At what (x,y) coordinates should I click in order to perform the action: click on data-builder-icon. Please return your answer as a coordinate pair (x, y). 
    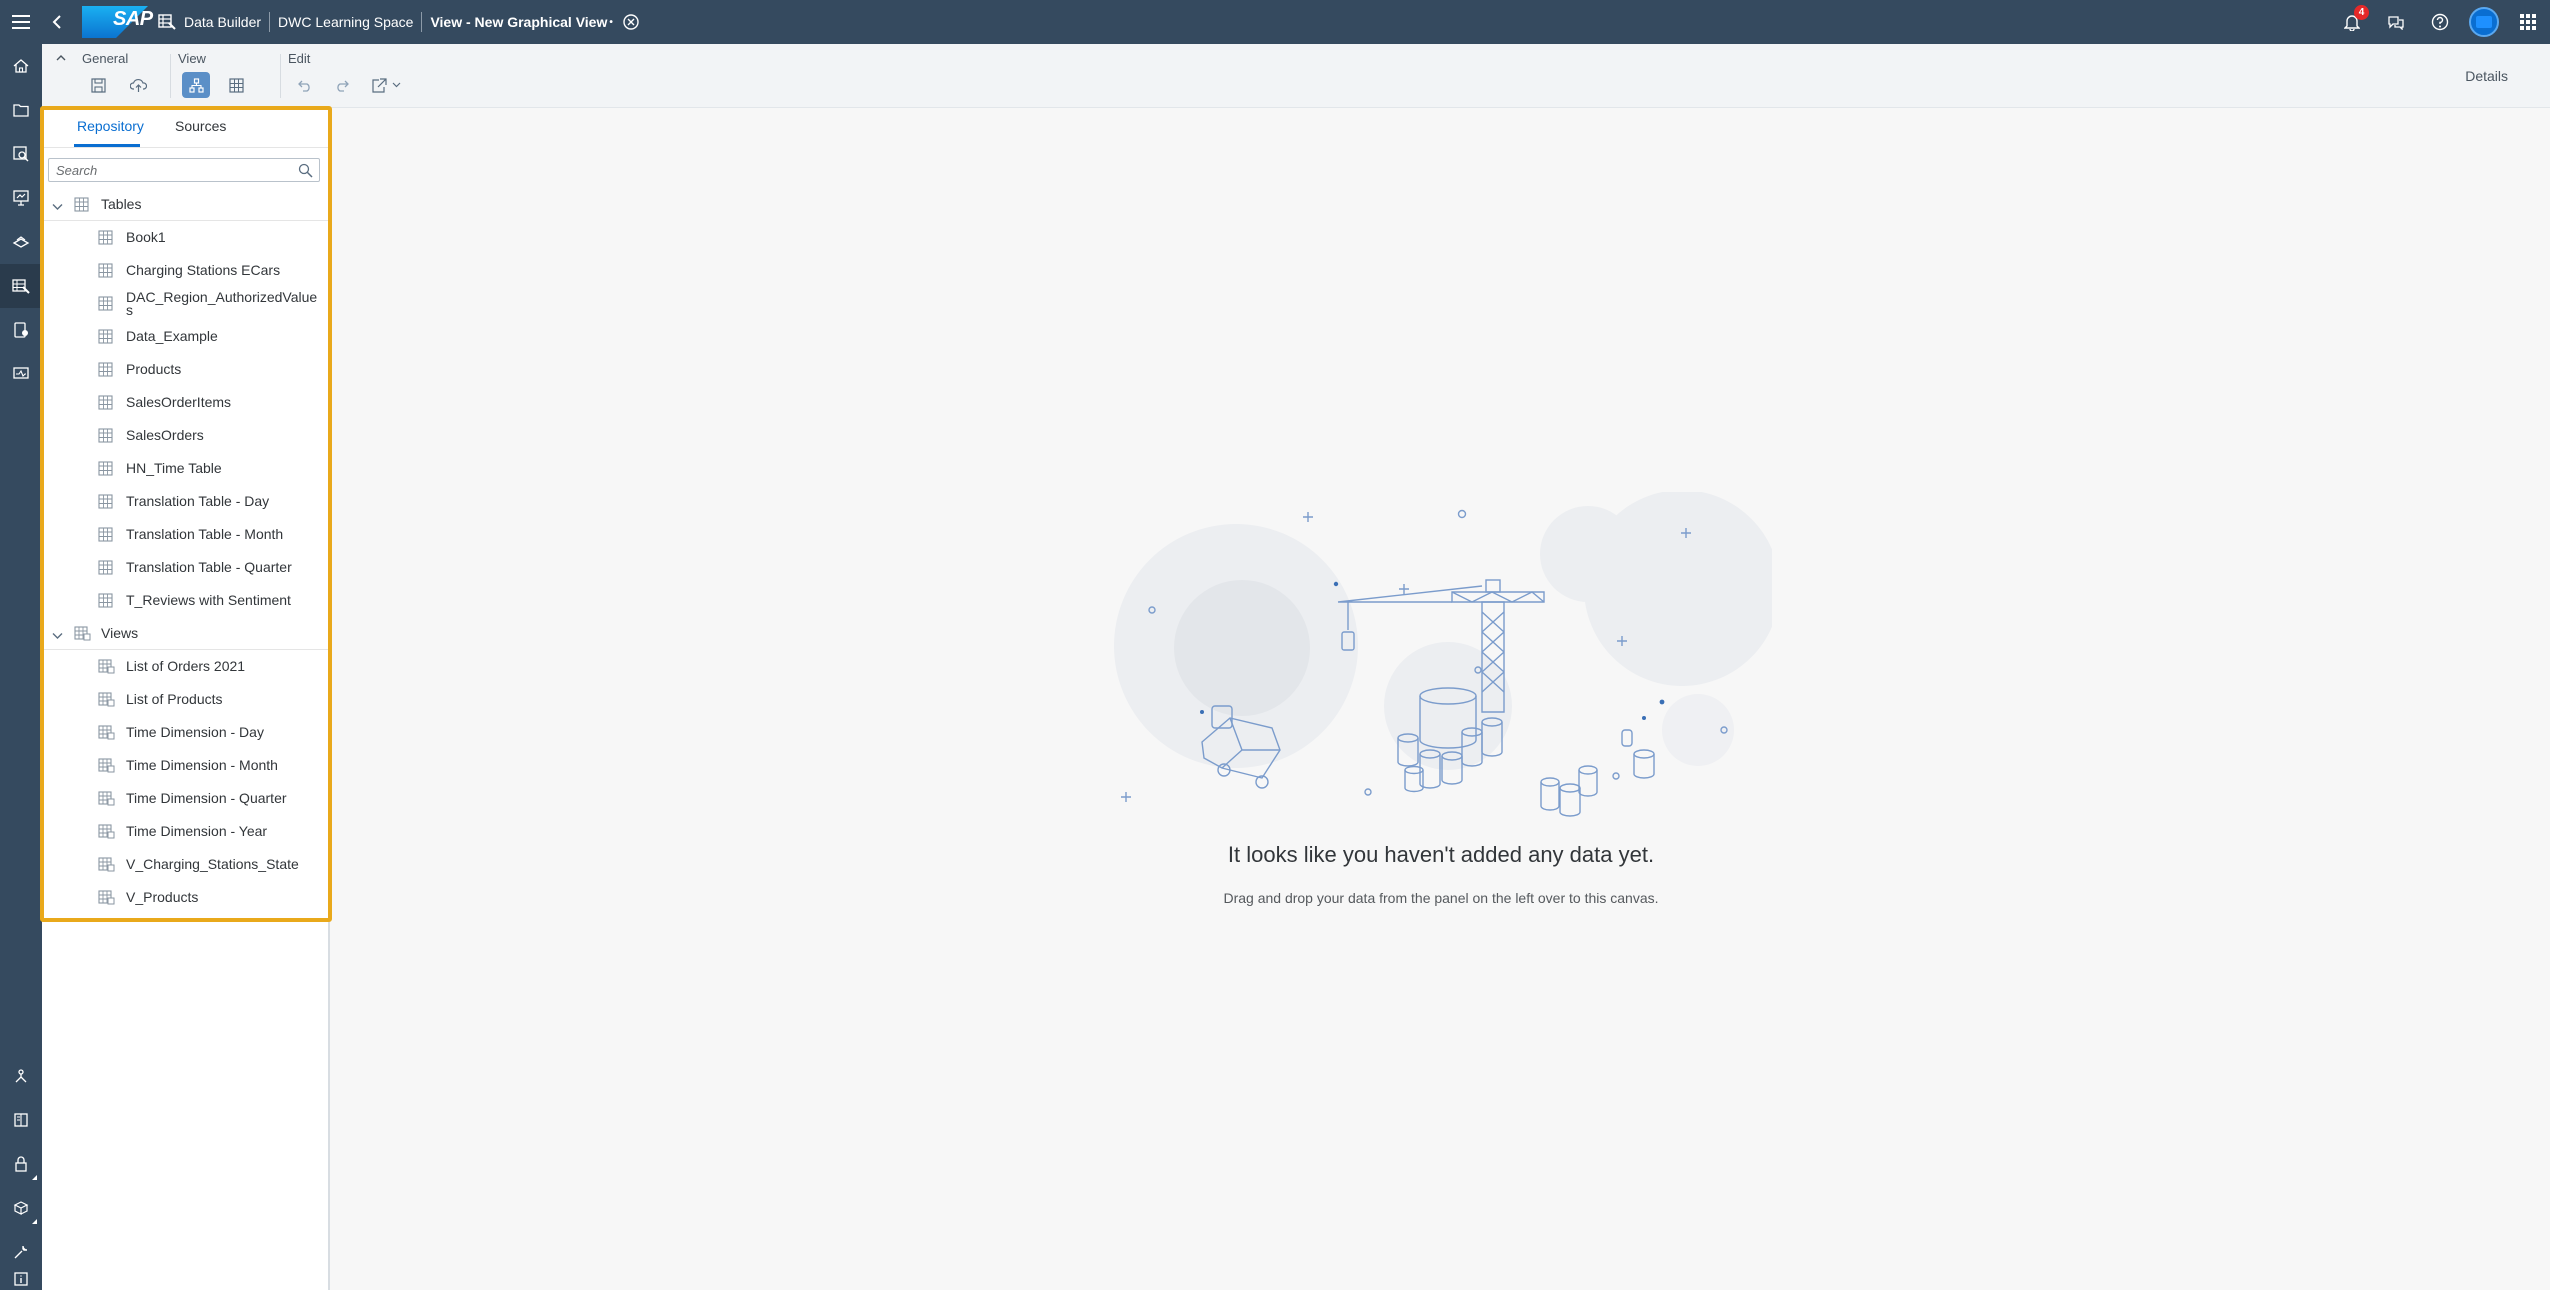
    Looking at the image, I should click on (21, 286).